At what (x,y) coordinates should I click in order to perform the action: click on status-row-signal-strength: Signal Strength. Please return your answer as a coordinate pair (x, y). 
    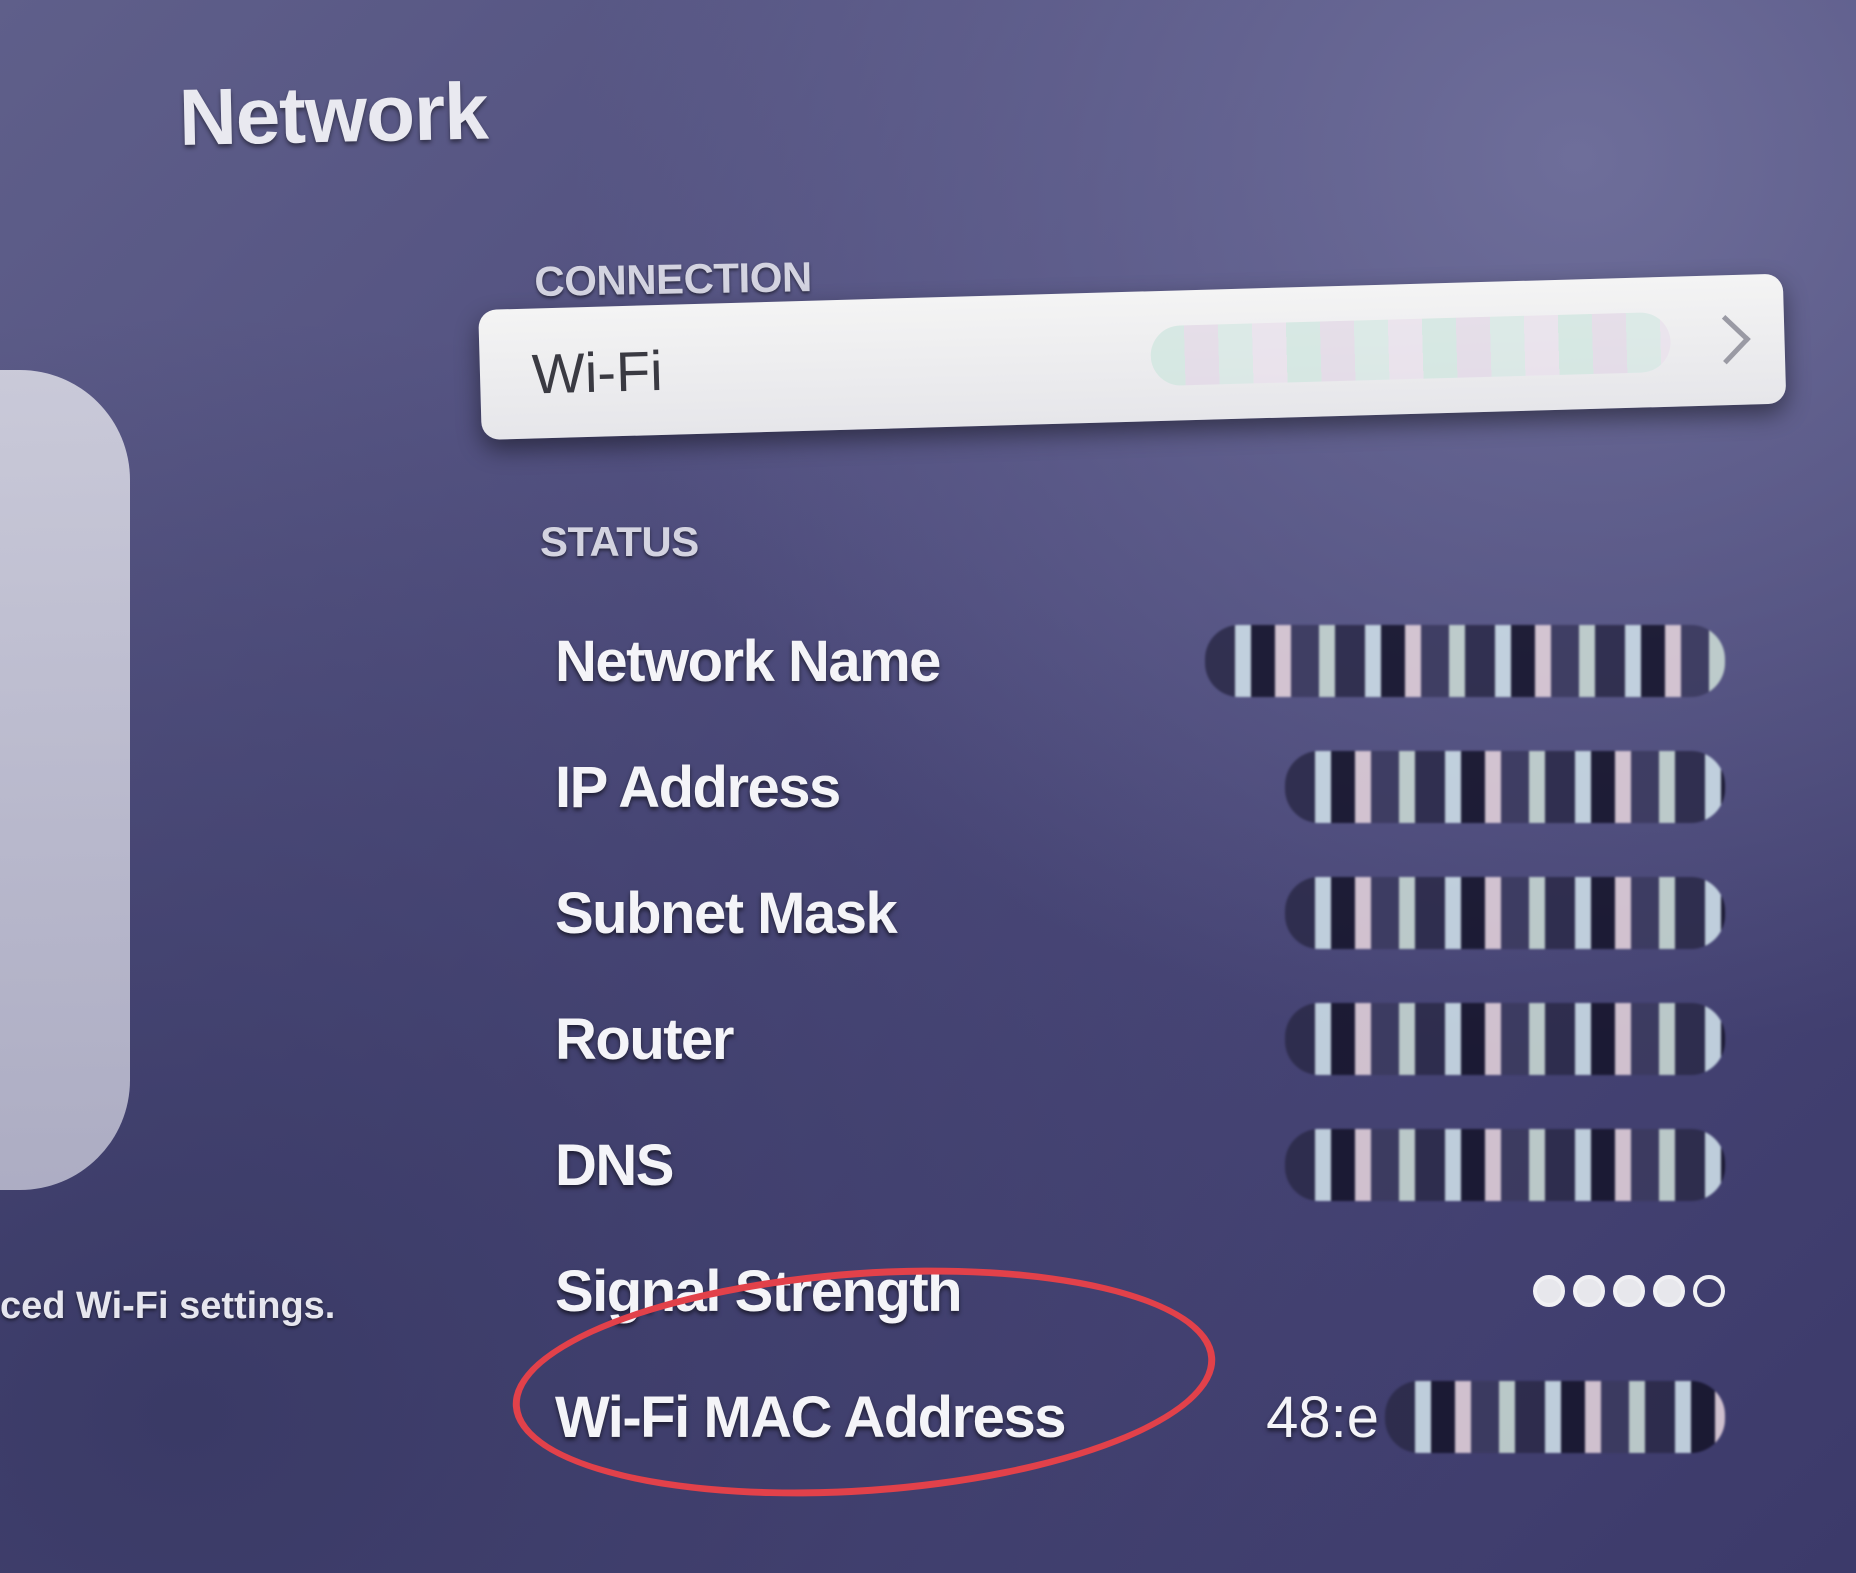
    Looking at the image, I should click on (1140, 1291).